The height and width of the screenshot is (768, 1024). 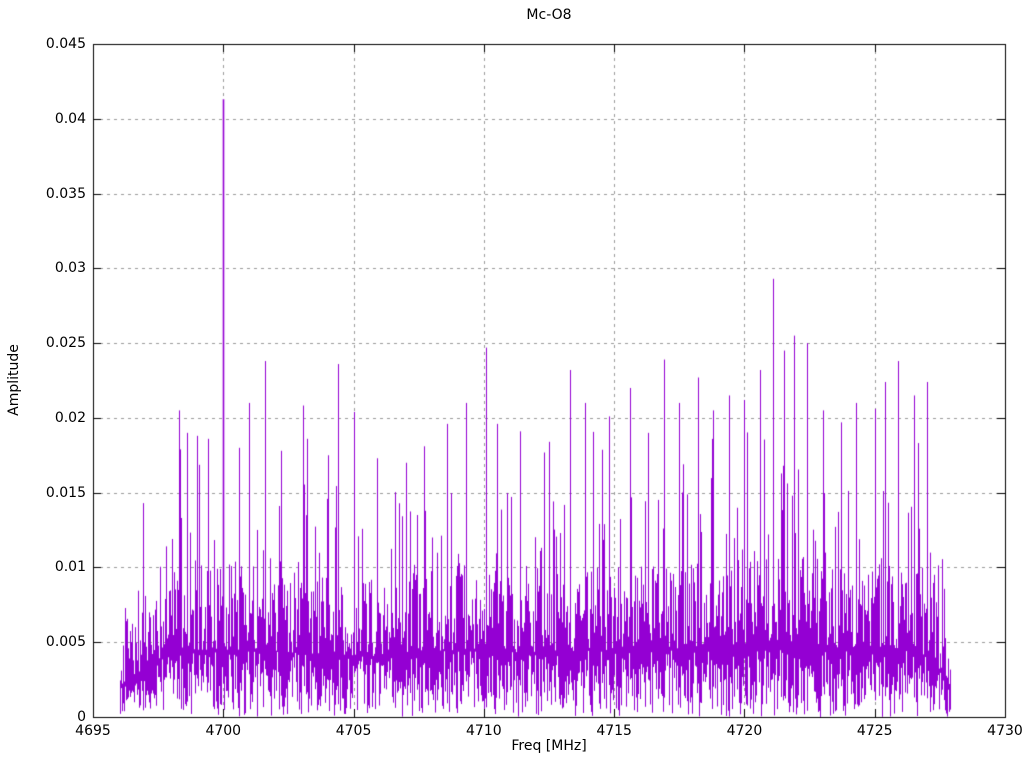 What do you see at coordinates (14, 380) in the screenshot?
I see `y-axis-label: Amplitude` at bounding box center [14, 380].